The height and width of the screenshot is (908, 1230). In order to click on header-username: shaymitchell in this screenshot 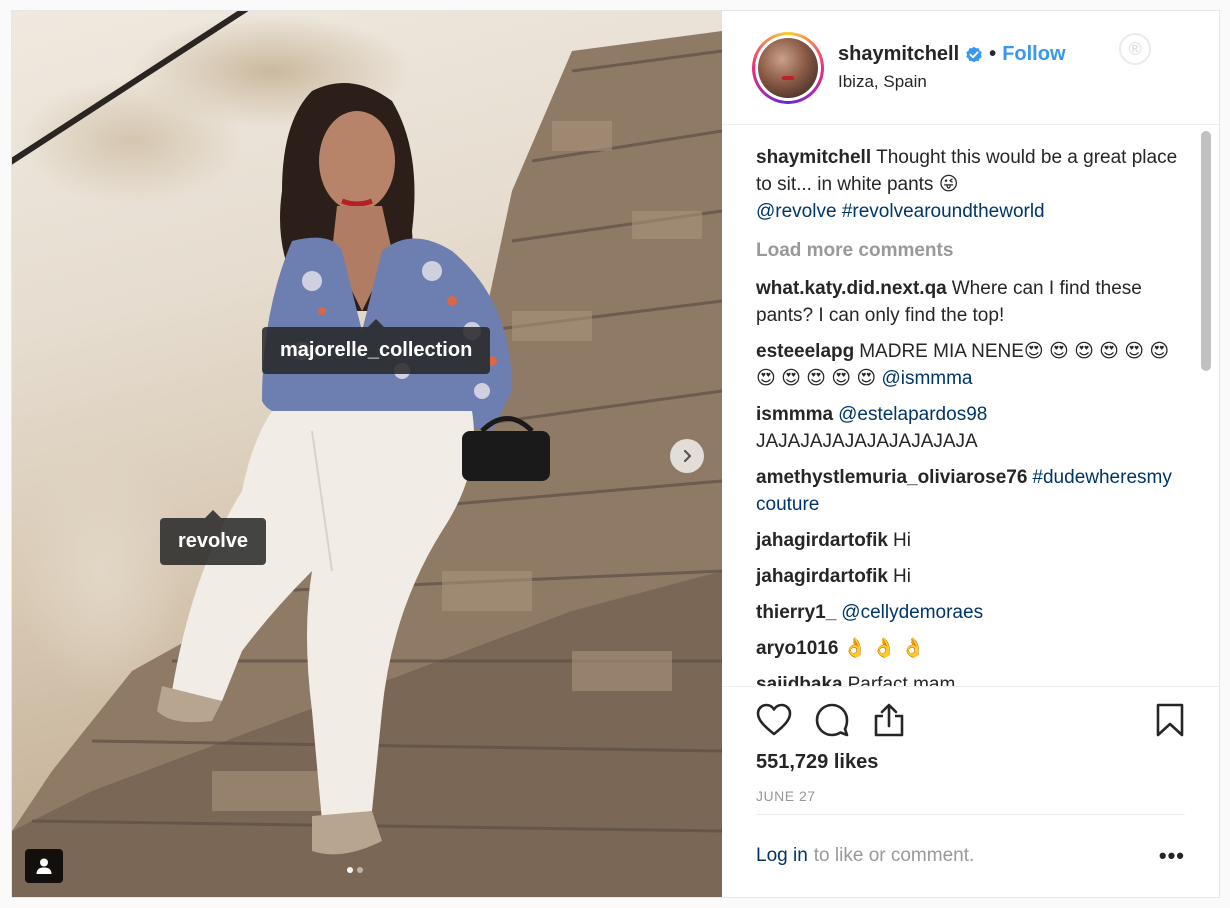, I will do `click(898, 54)`.